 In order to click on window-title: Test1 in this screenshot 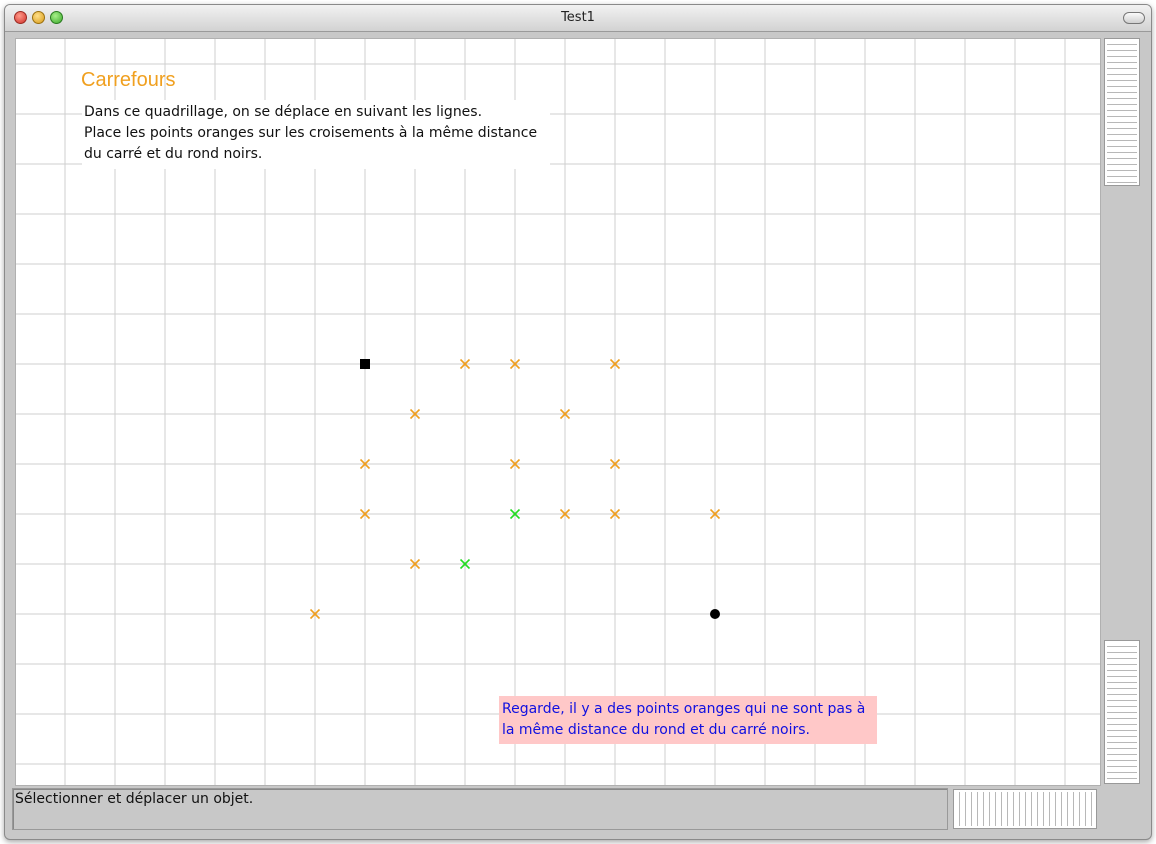, I will do `click(578, 17)`.